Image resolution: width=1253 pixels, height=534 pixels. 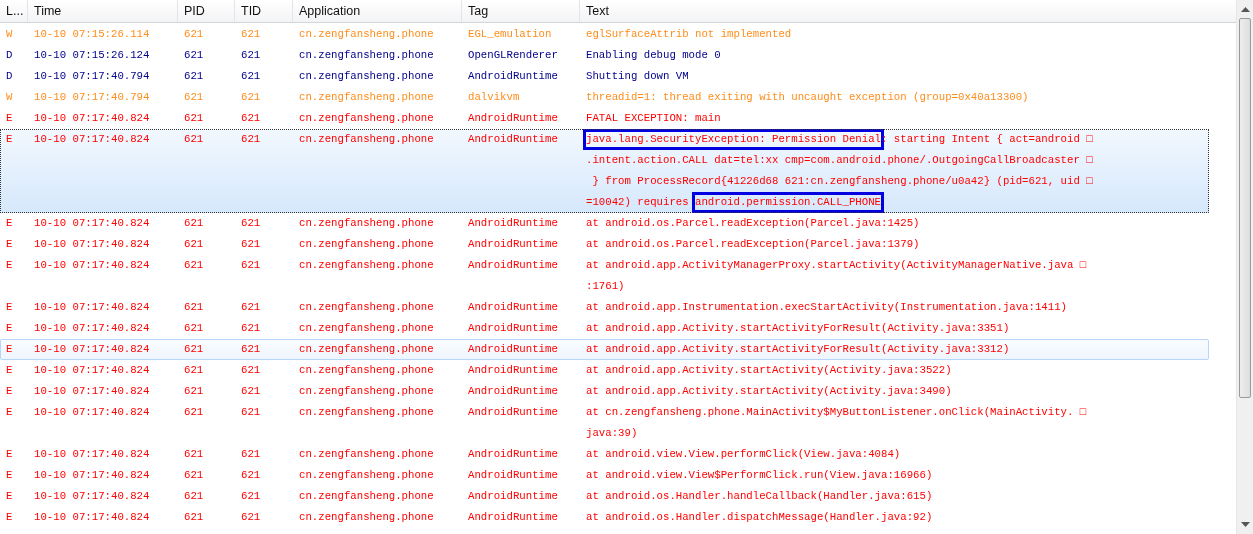 I want to click on message-text: at android.os.Handler.handleCallback(Handler.java:615), so click(x=759, y=496).